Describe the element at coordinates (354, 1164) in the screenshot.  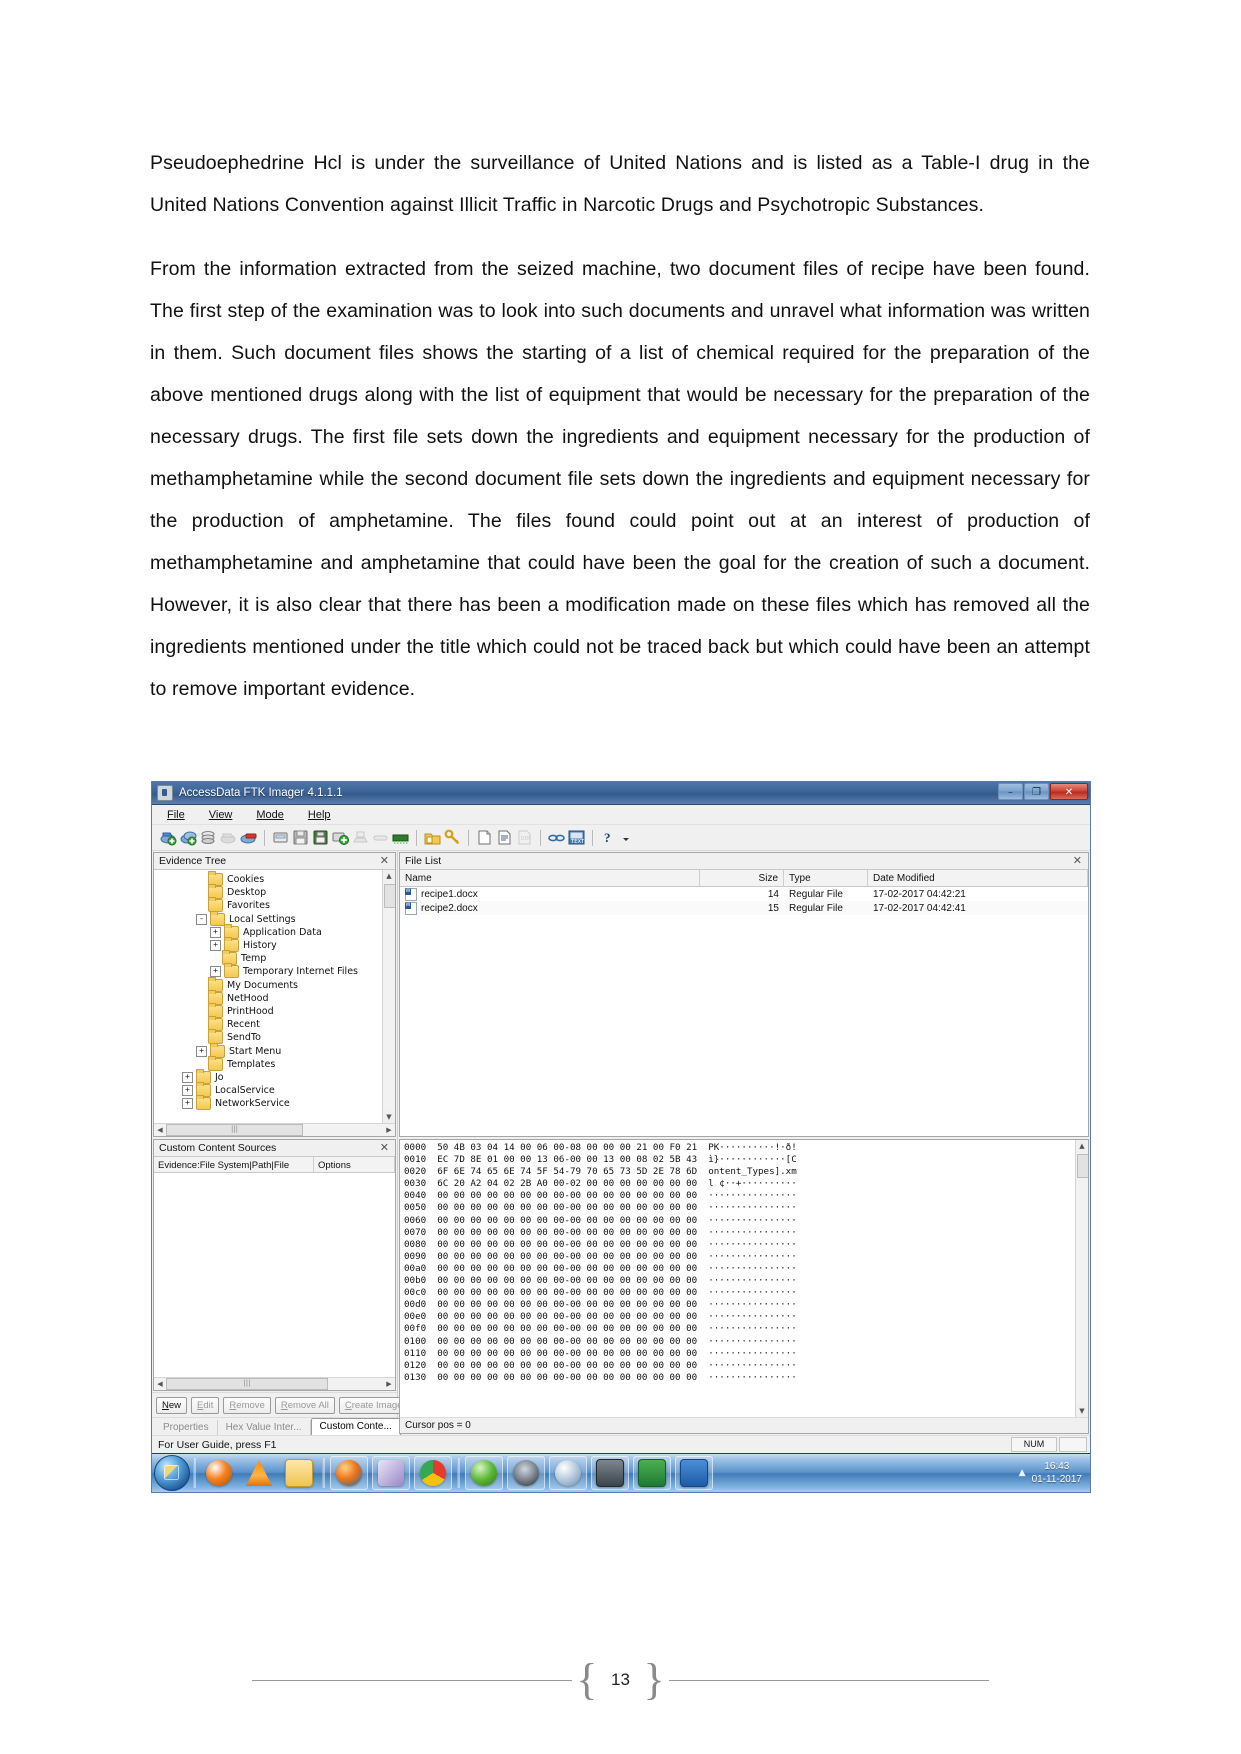
I see `ccs-column-options: Options` at that location.